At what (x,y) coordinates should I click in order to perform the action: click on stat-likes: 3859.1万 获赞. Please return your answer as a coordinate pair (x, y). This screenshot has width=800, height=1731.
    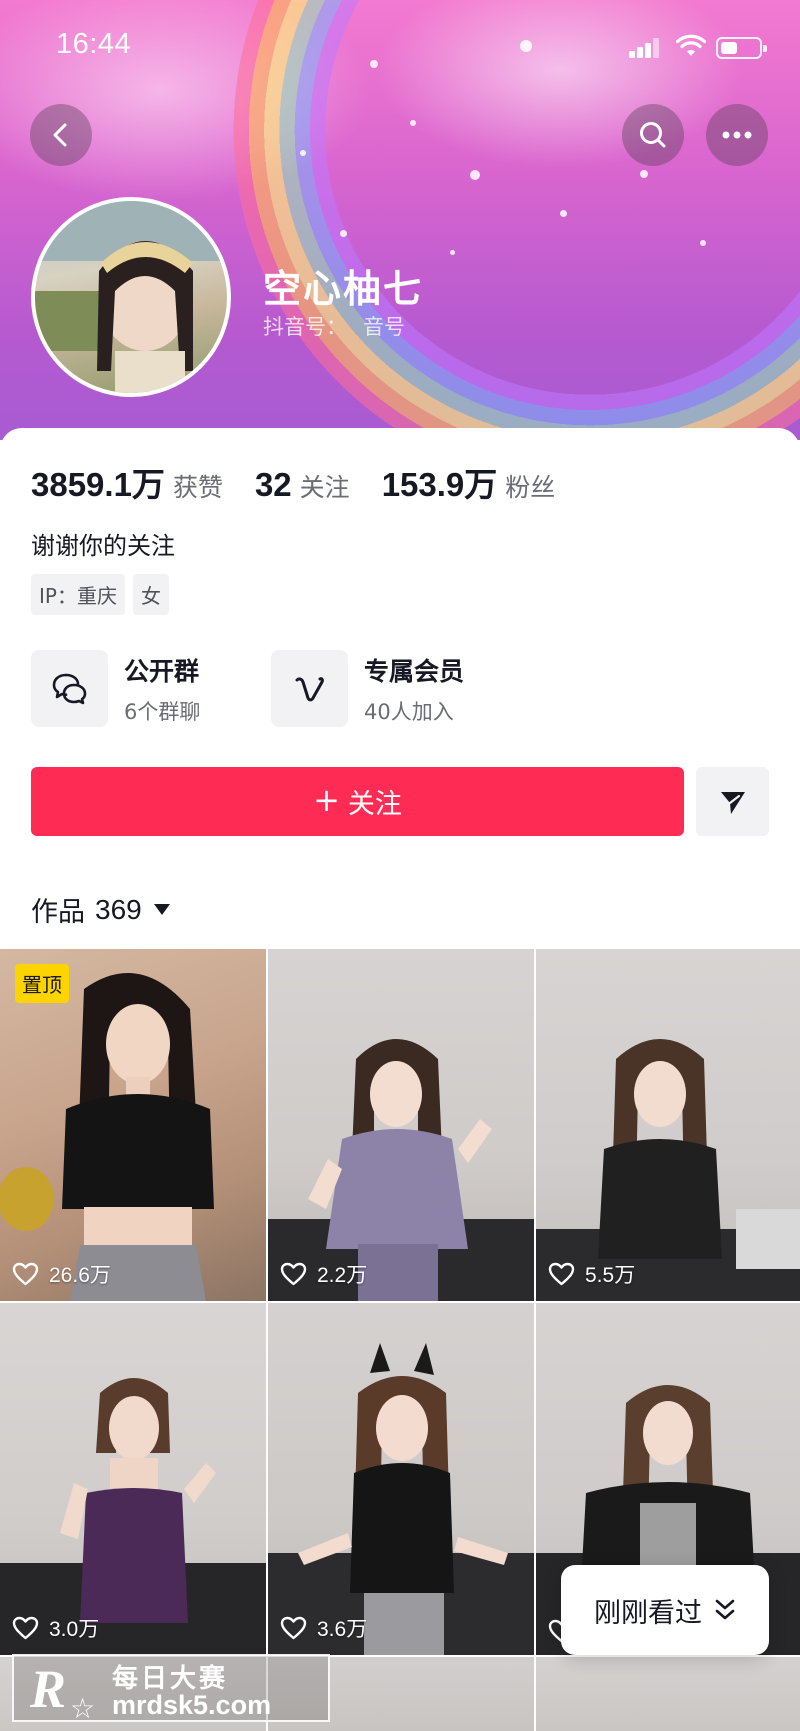
    Looking at the image, I should click on (127, 482).